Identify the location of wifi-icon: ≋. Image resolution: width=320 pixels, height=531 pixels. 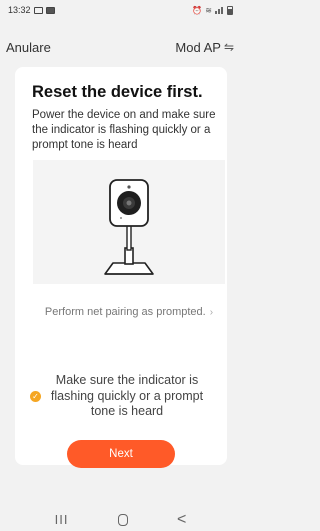
(208, 10).